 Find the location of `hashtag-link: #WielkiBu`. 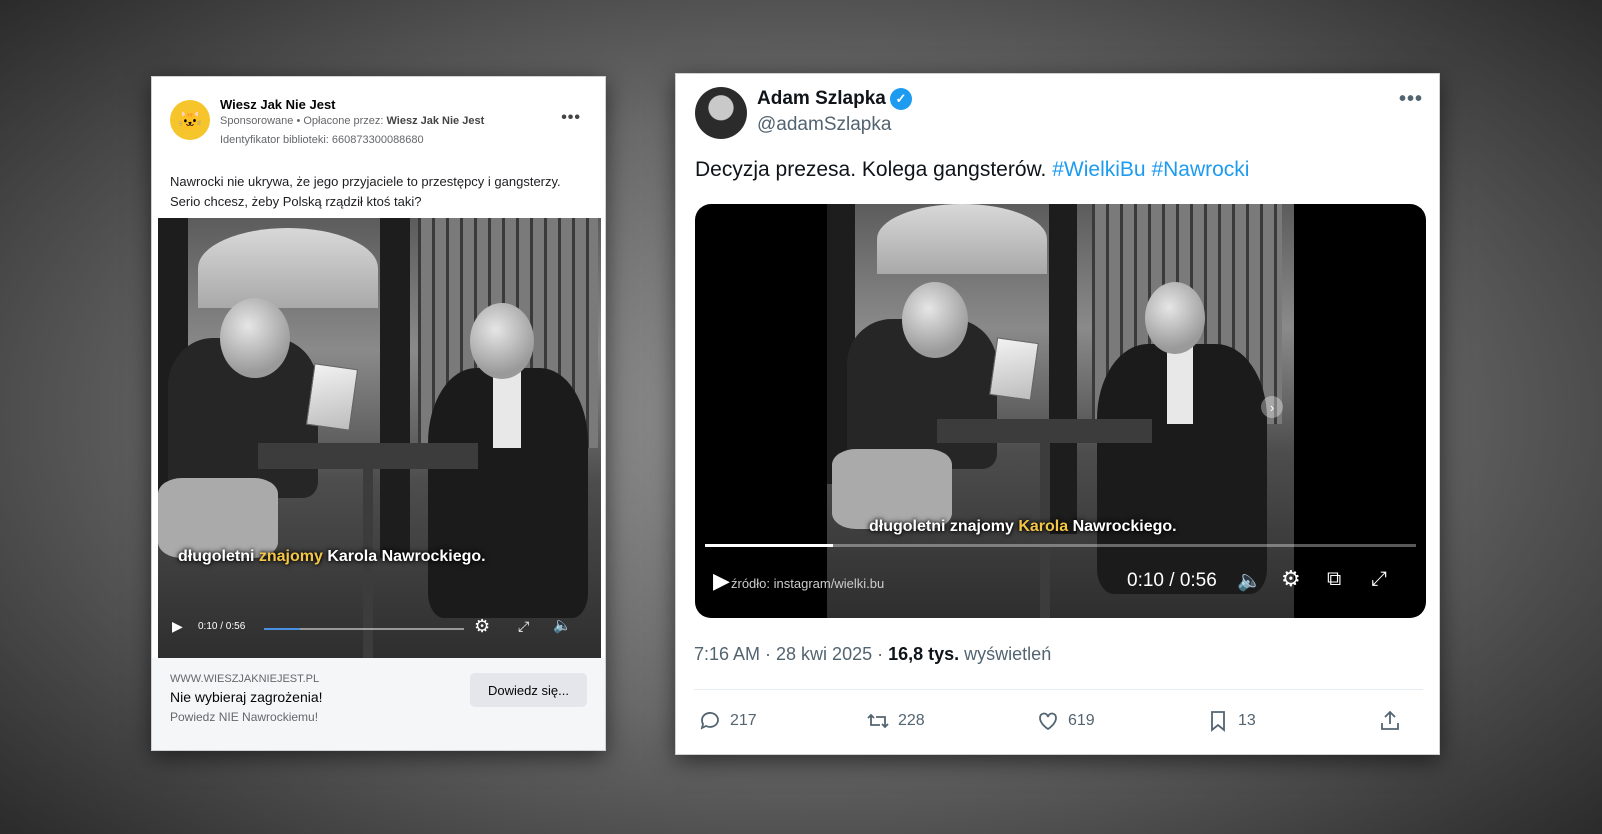

hashtag-link: #WielkiBu is located at coordinates (1098, 169).